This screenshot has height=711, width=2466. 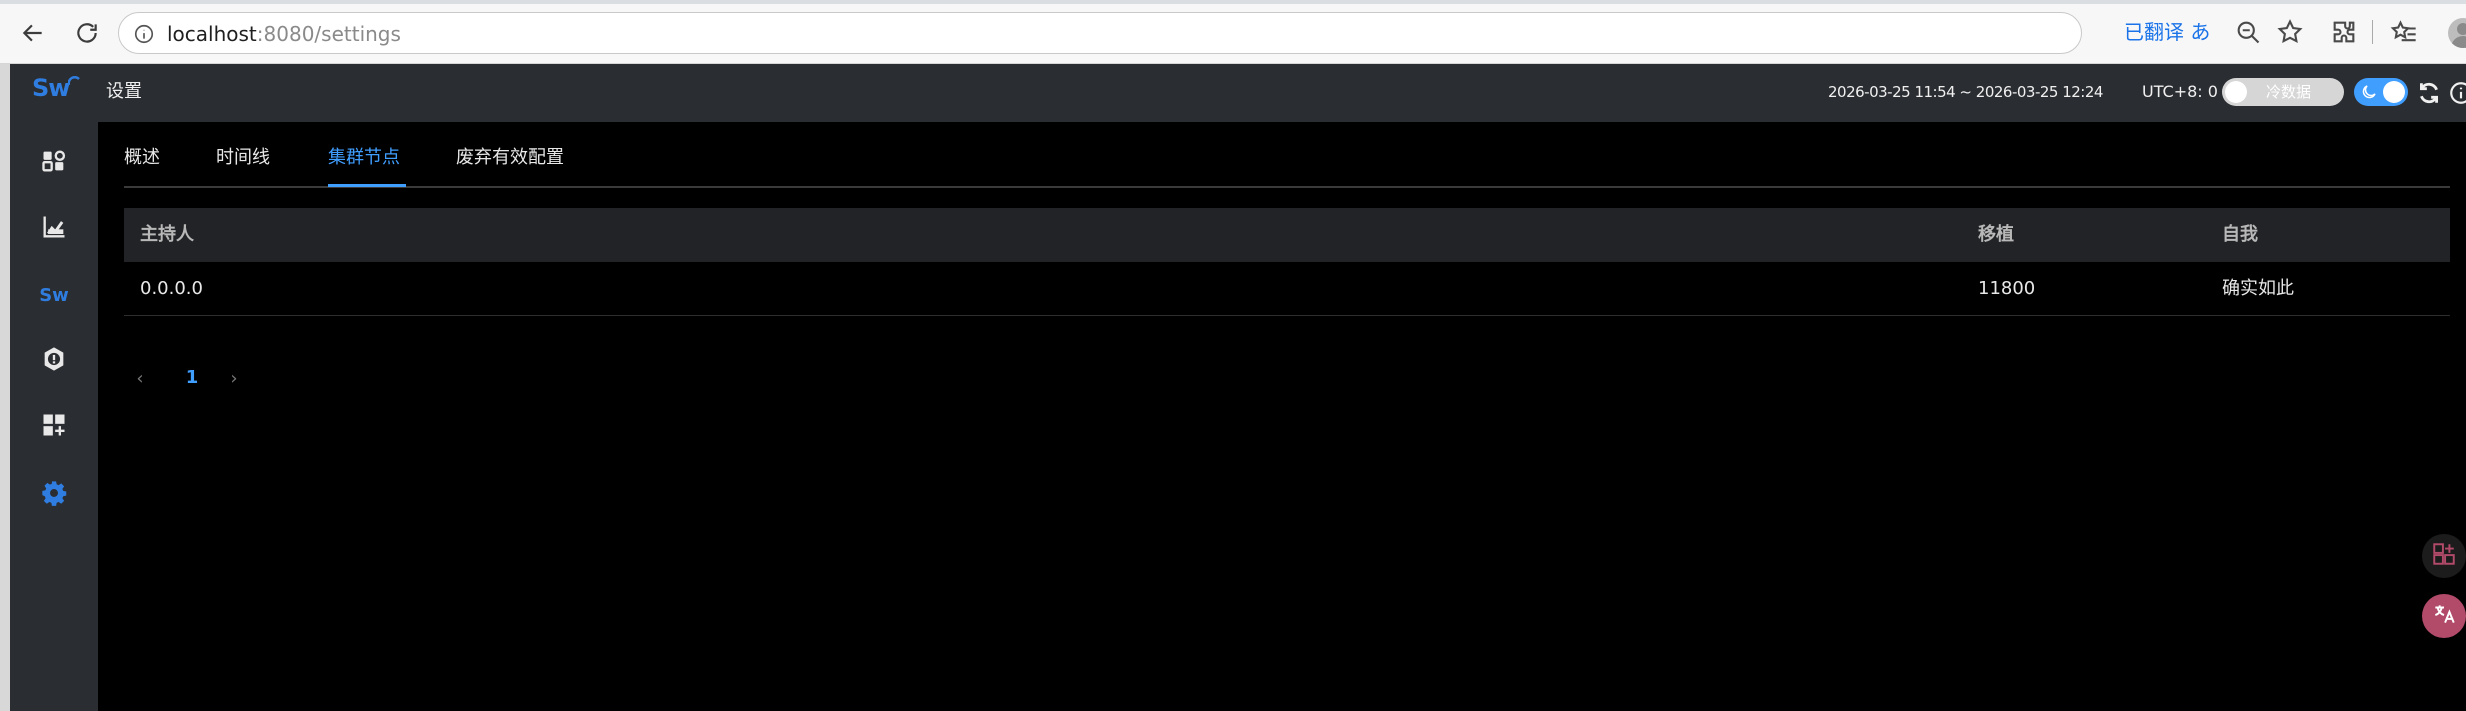 What do you see at coordinates (2290, 32) in the screenshot?
I see `star-icon` at bounding box center [2290, 32].